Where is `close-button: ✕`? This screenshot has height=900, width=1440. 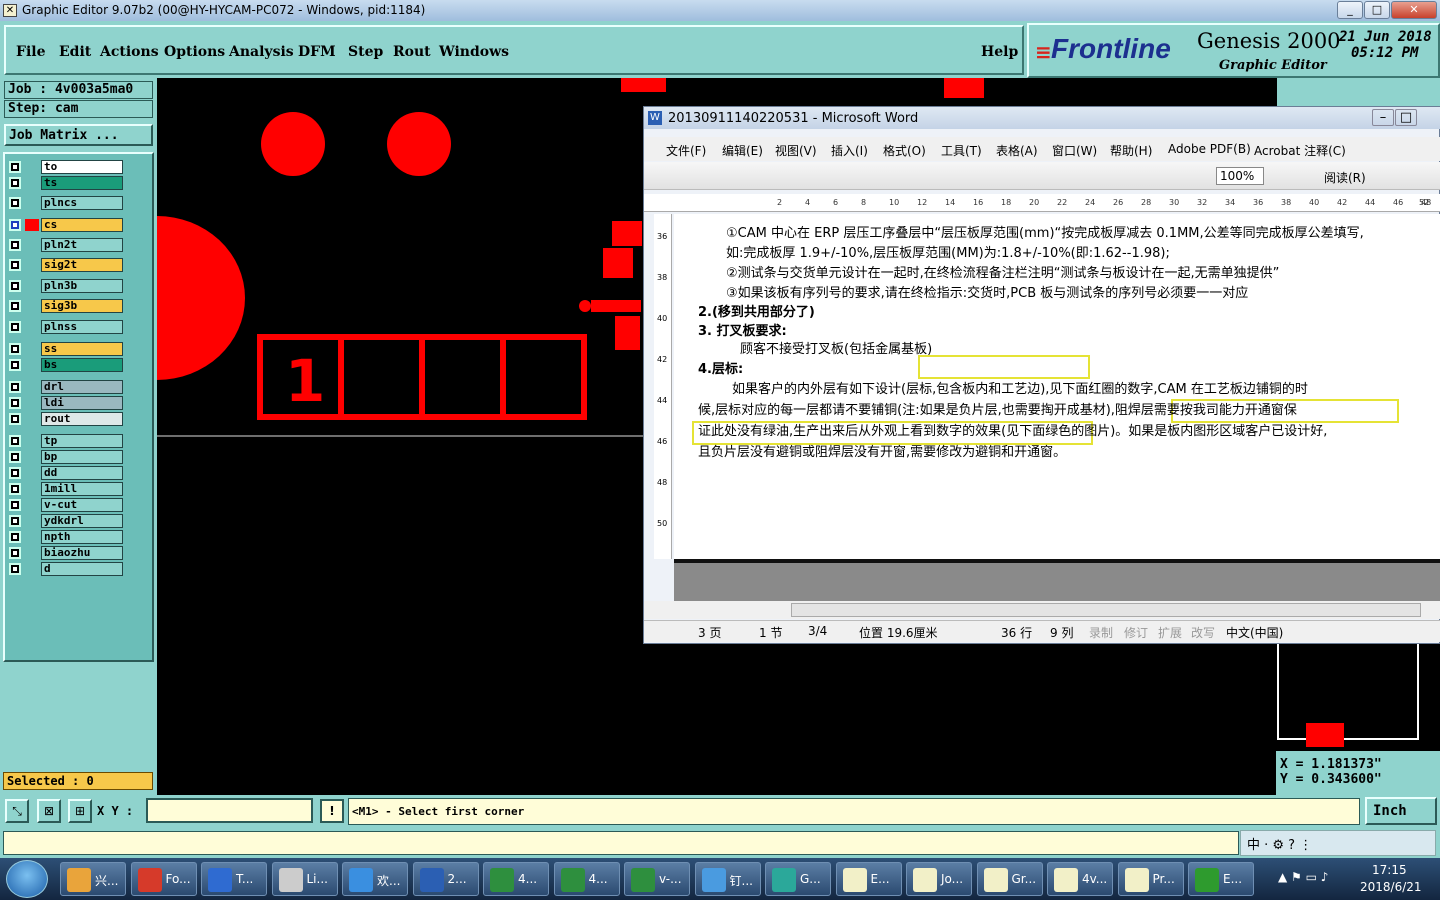
close-button: ✕ is located at coordinates (1414, 10).